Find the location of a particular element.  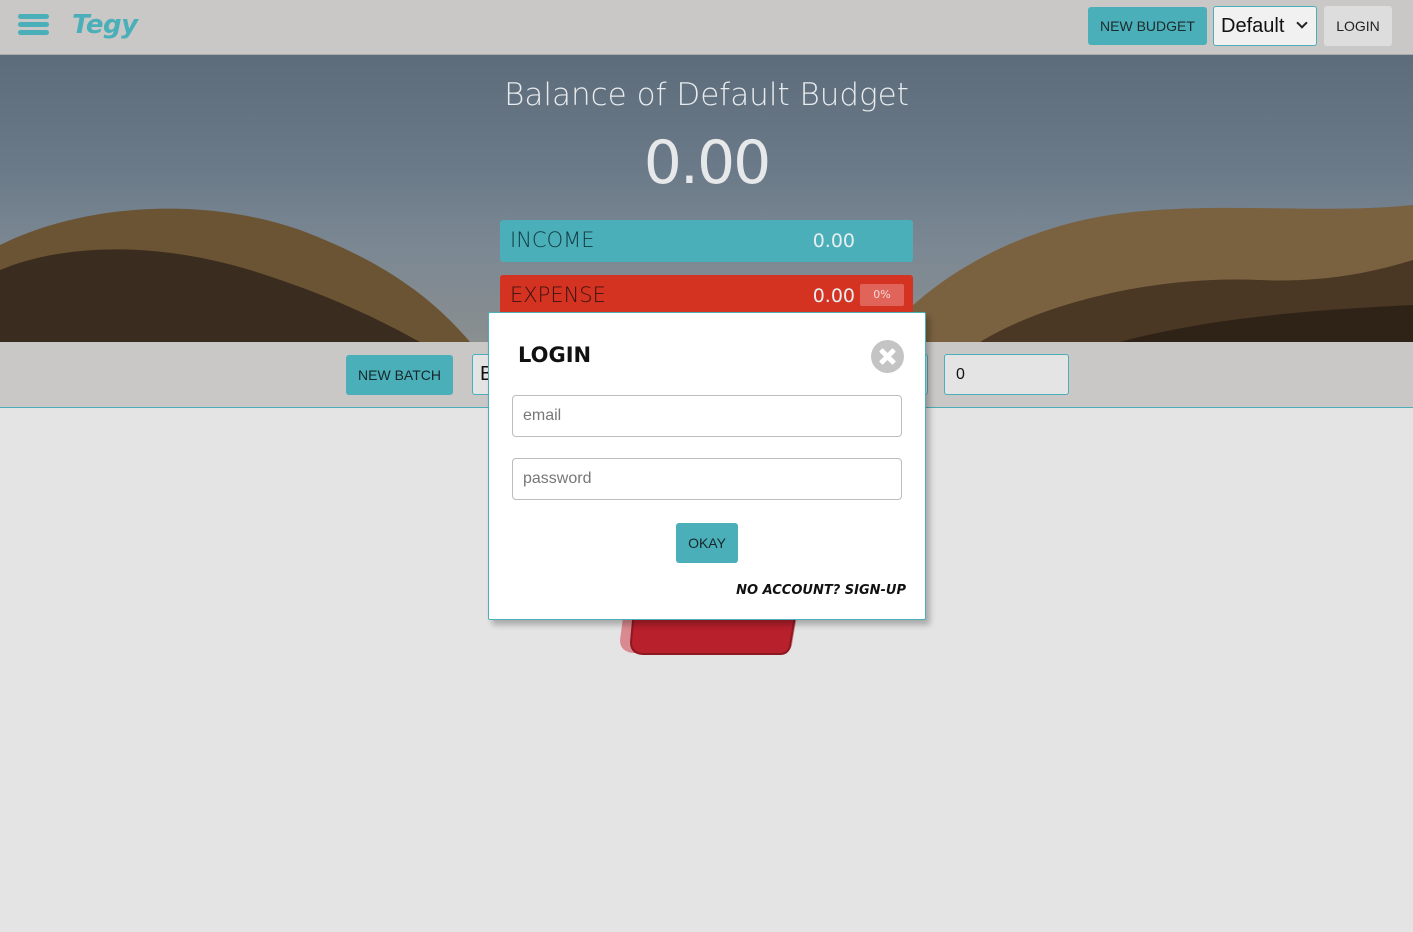

budget-select: Default is located at coordinates (1265, 26).